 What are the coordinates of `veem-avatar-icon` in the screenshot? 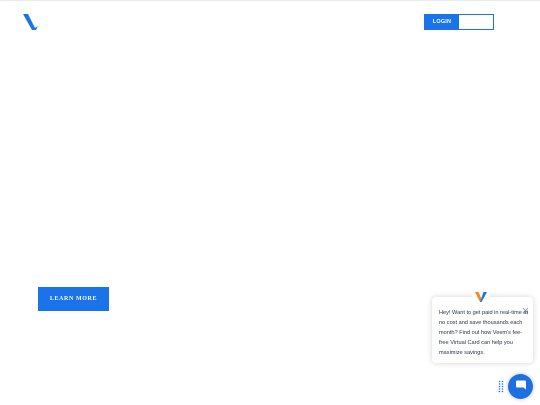 It's located at (481, 297).